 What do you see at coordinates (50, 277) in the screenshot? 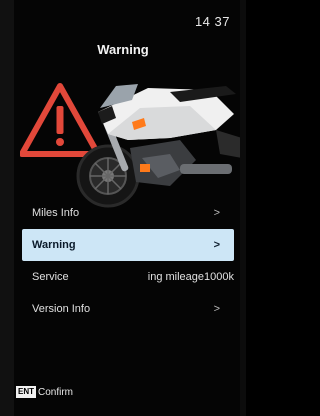
I see `menu-item-label: Service` at bounding box center [50, 277].